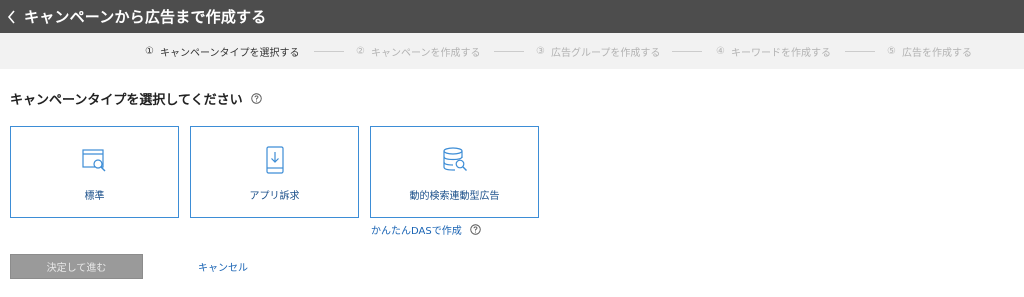 This screenshot has width=1024, height=297. What do you see at coordinates (94, 196) in the screenshot?
I see `card-label: 標準` at bounding box center [94, 196].